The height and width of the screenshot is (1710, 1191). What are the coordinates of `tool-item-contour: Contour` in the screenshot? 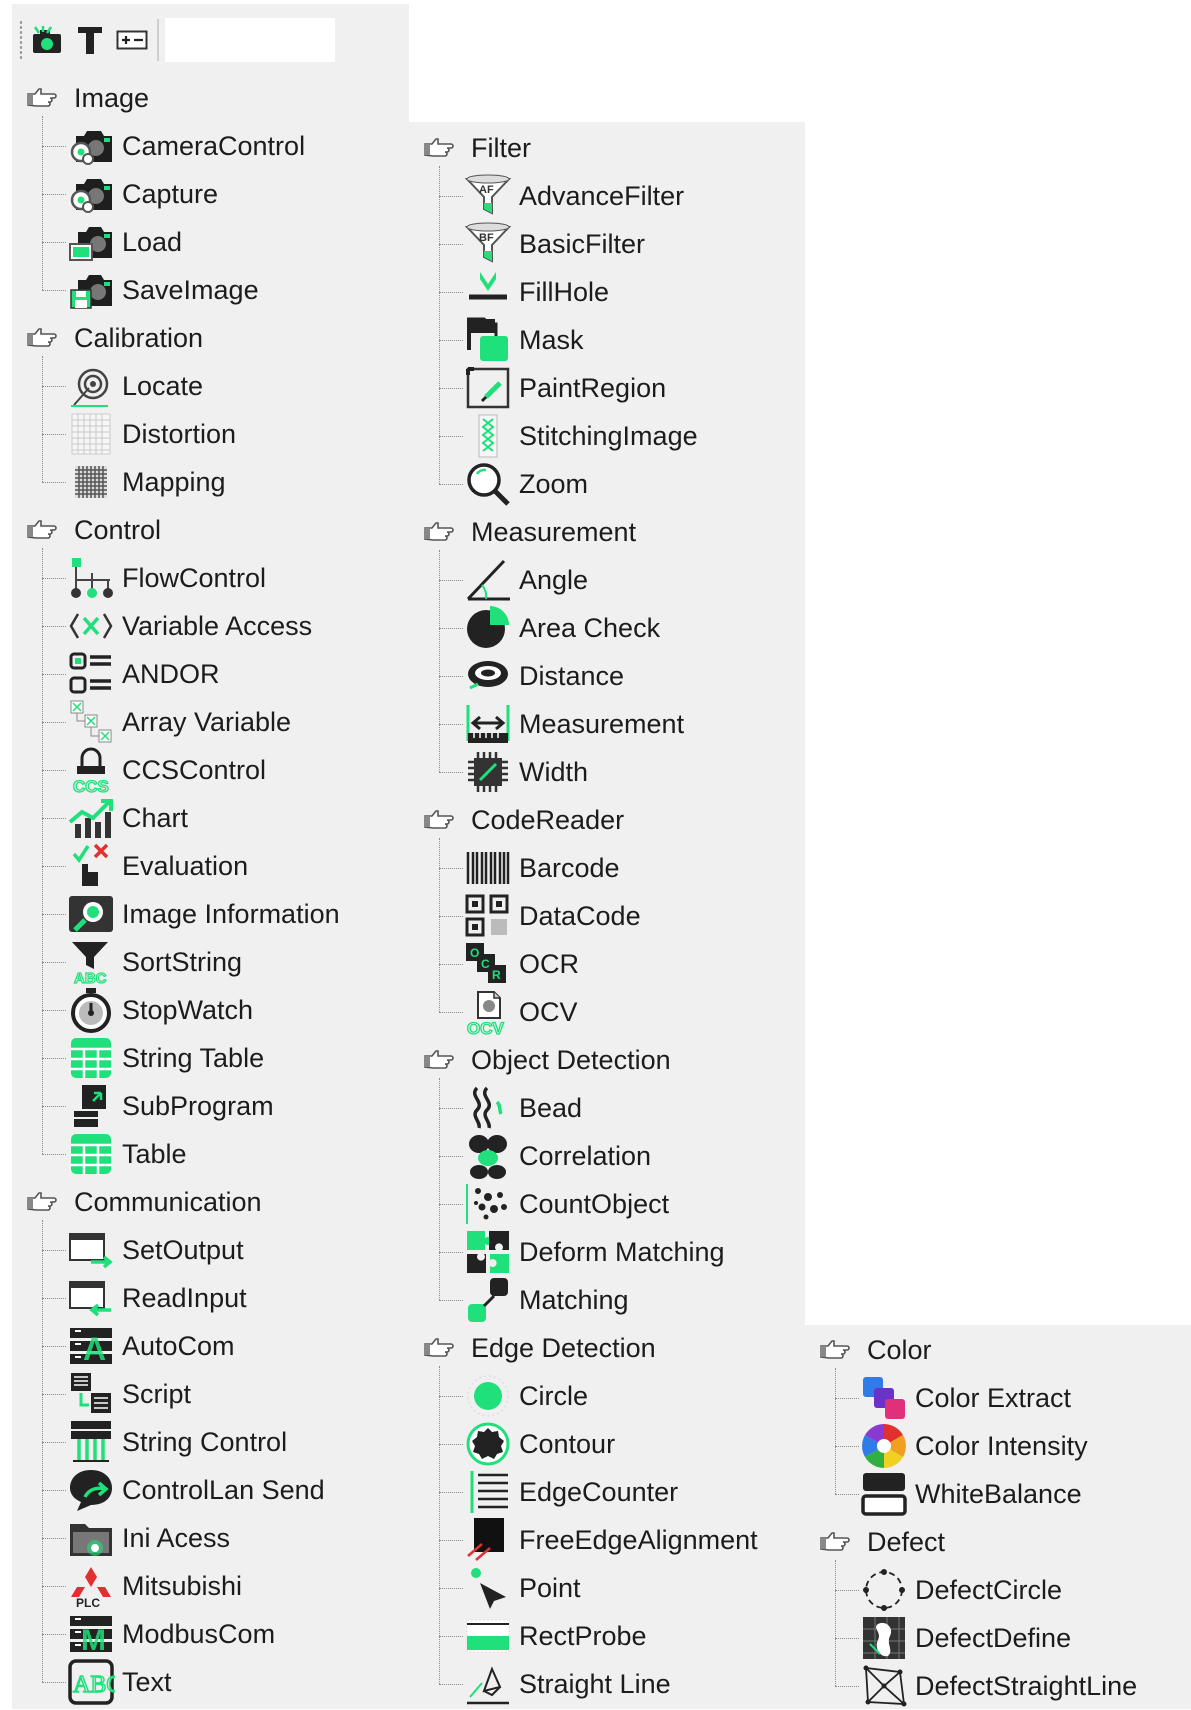 It's located at (539, 1444).